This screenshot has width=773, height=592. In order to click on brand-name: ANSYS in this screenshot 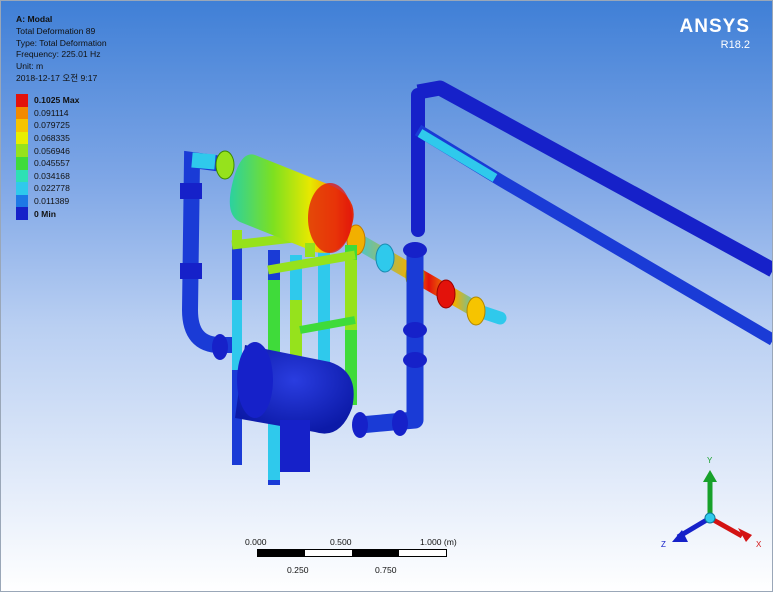, I will do `click(714, 26)`.